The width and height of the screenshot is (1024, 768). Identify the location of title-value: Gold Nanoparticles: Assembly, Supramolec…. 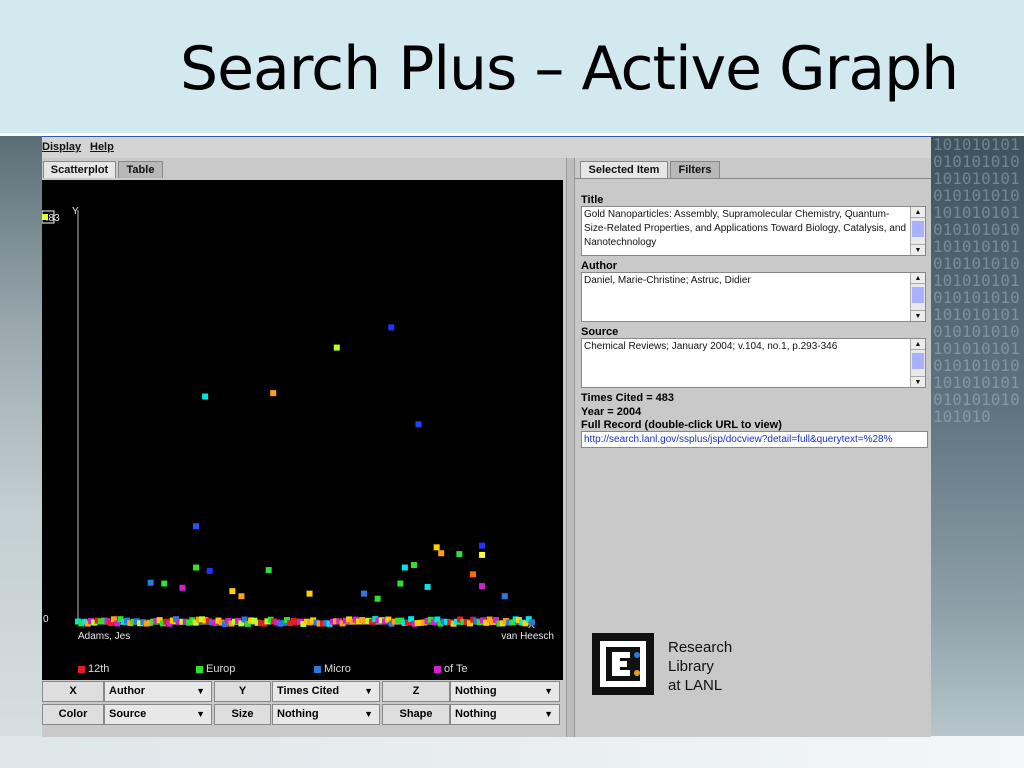
(745, 228).